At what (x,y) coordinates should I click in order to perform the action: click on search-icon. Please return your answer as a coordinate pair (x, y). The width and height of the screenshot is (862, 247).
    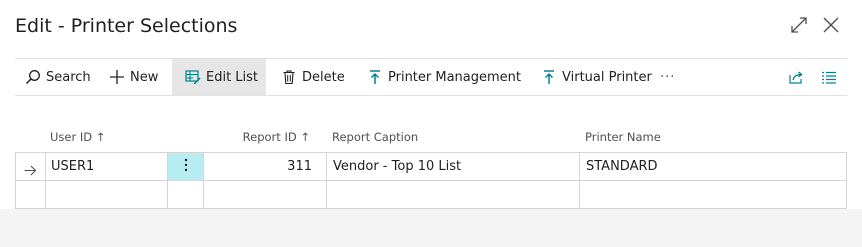
    Looking at the image, I should click on (33, 77).